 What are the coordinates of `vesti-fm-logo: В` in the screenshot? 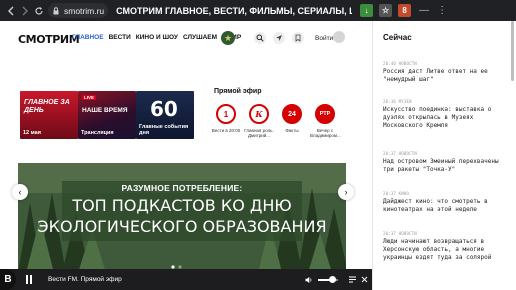 It's located at (8, 279).